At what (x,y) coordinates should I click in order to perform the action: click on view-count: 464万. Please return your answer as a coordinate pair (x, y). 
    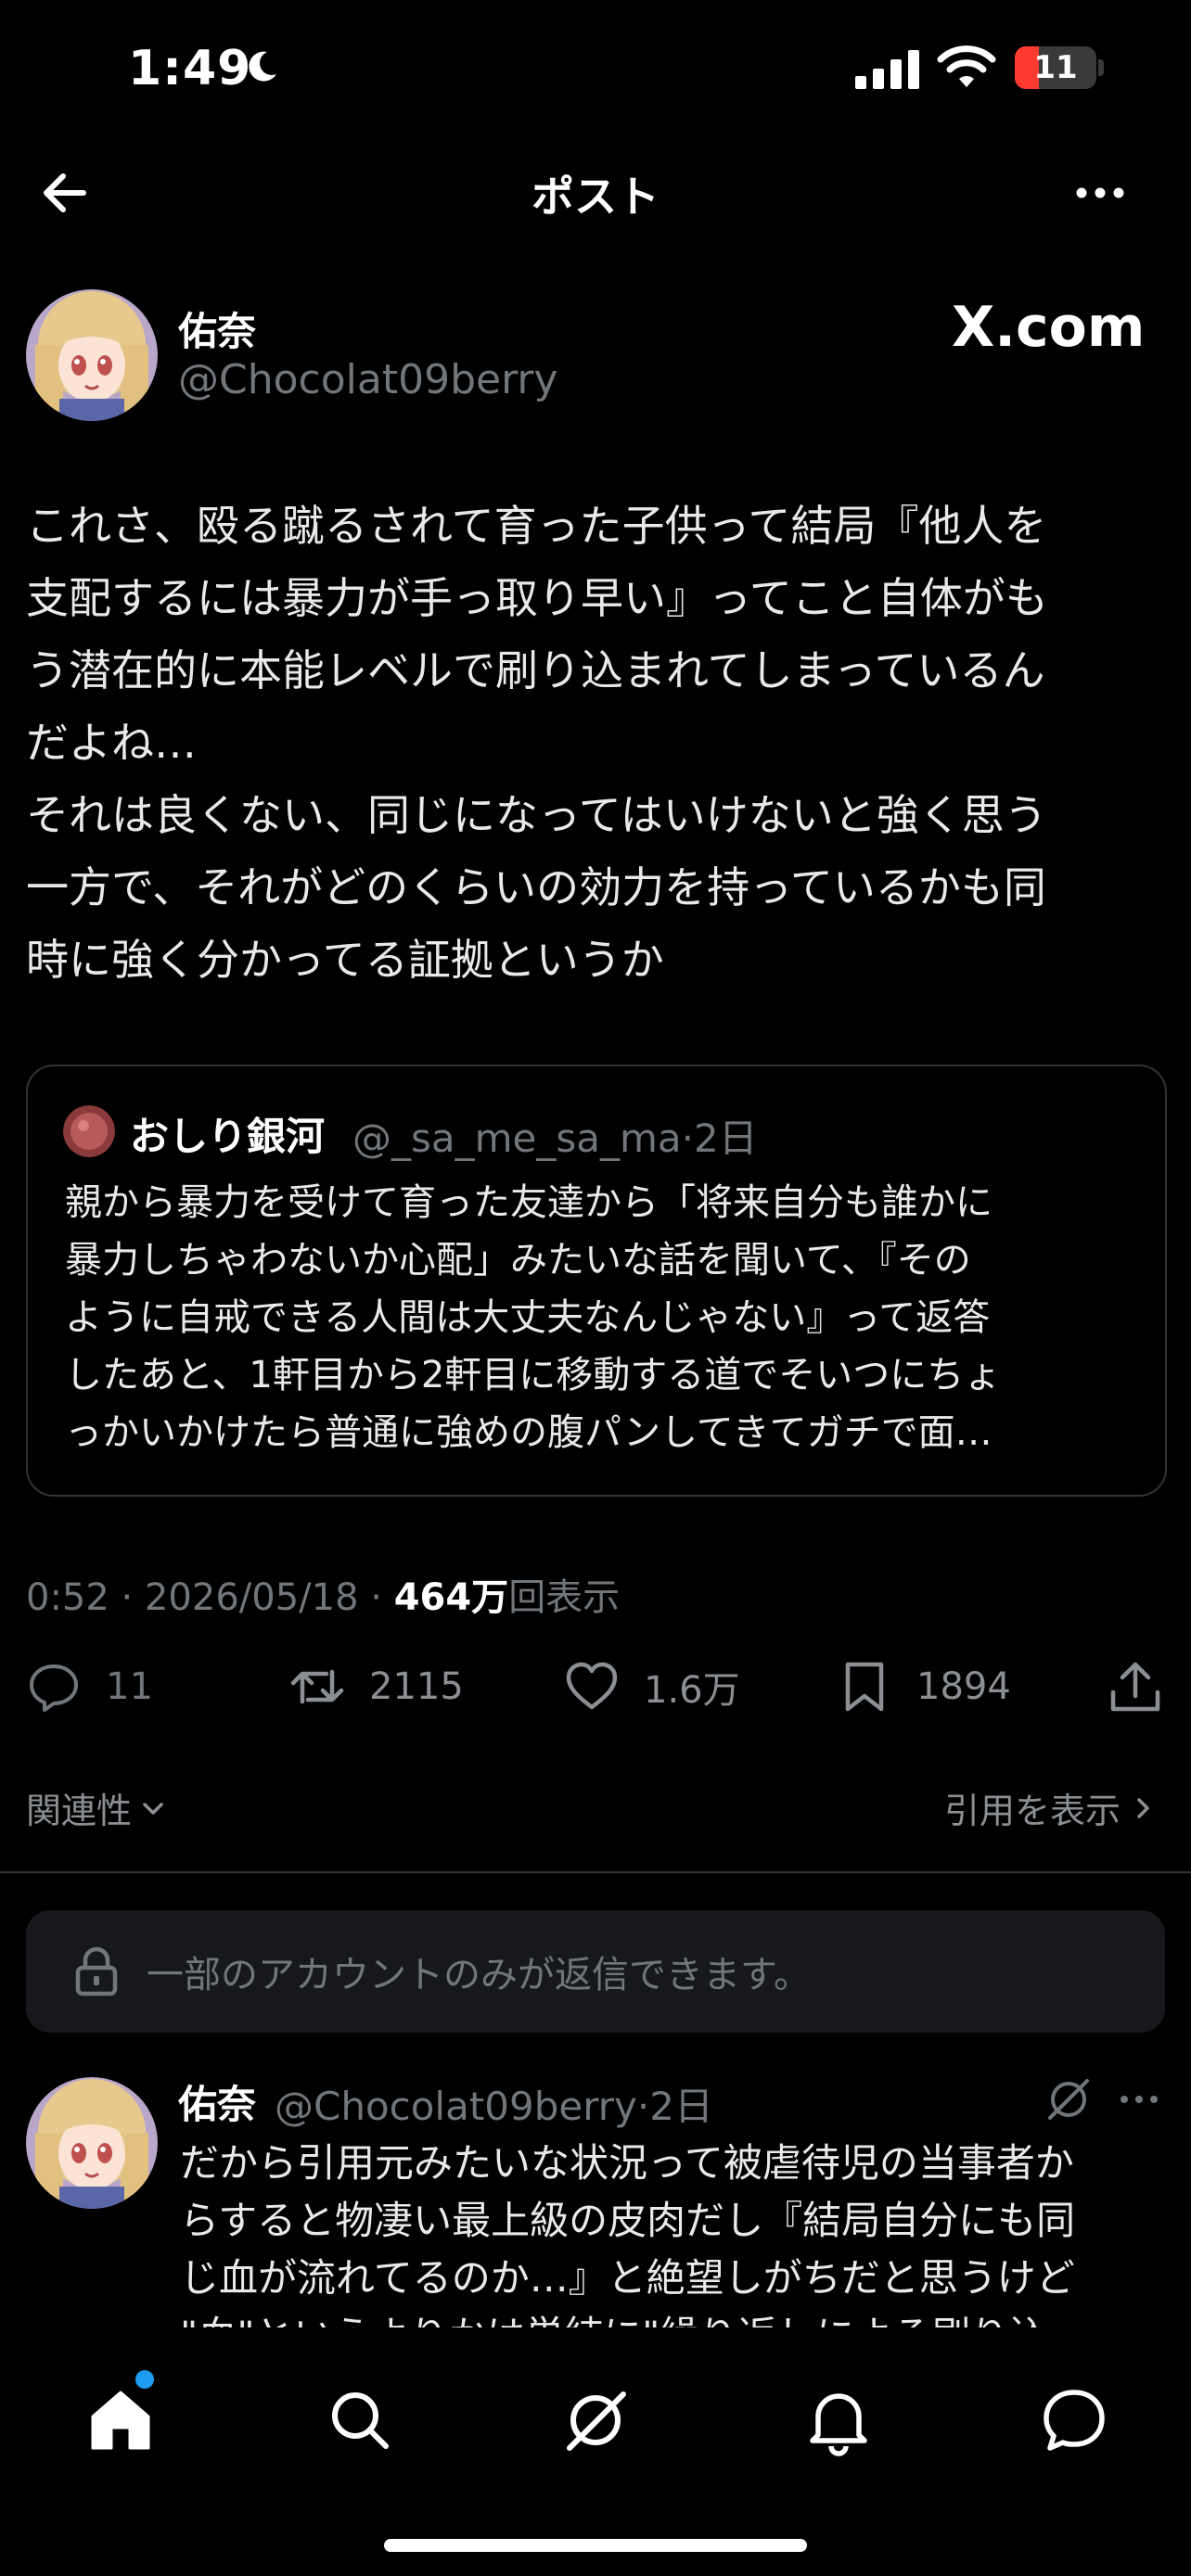
    Looking at the image, I should click on (451, 1598).